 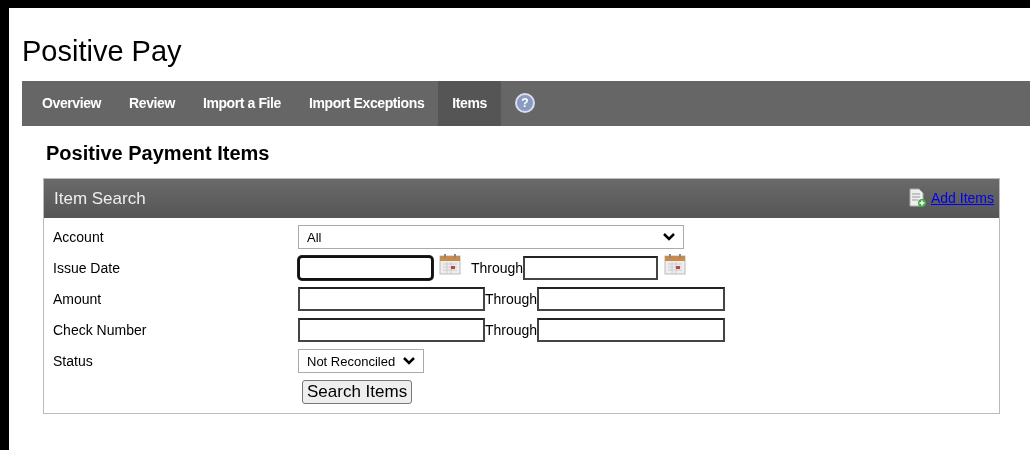 I want to click on add-document-icon, so click(x=917, y=198).